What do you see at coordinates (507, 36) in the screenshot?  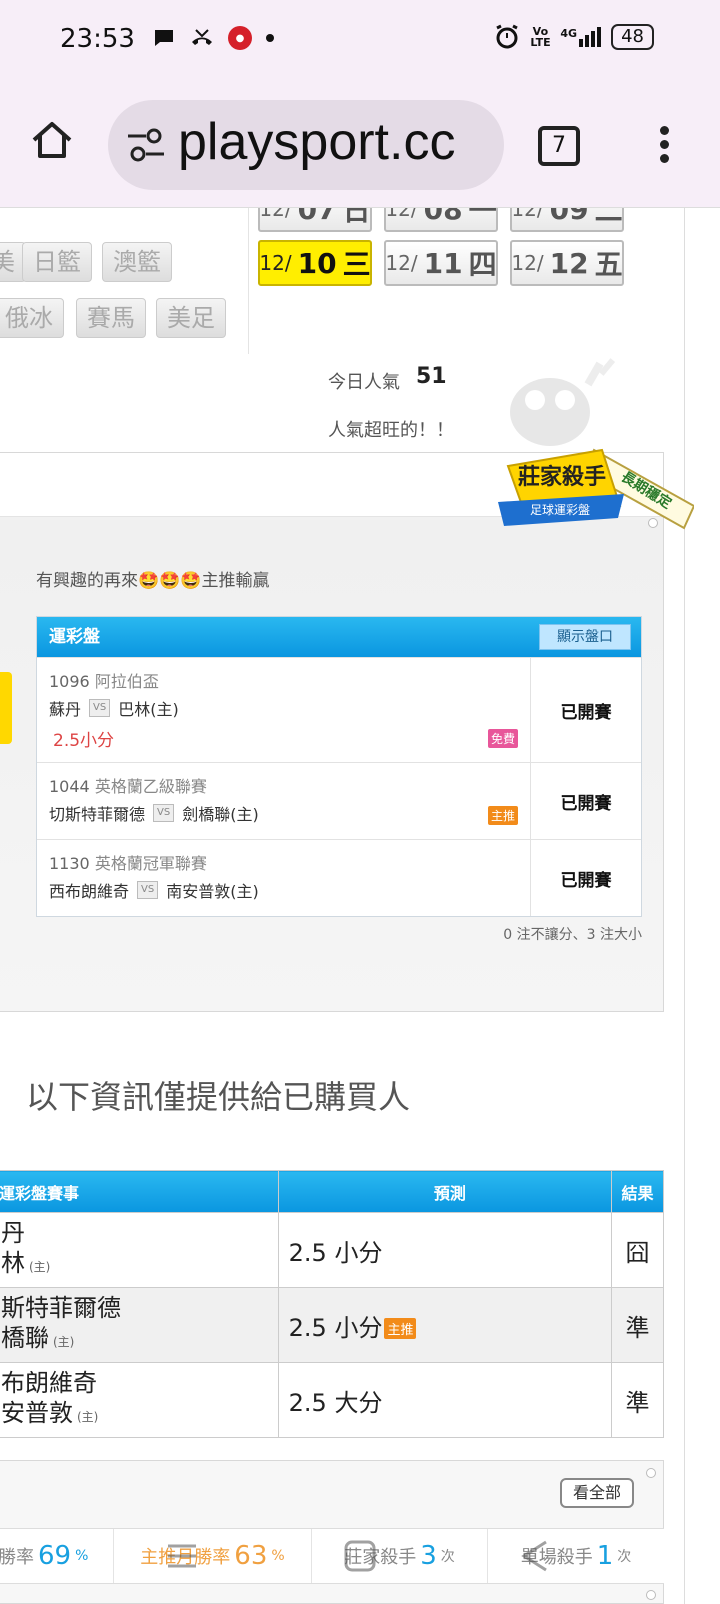 I see `alarm-icon` at bounding box center [507, 36].